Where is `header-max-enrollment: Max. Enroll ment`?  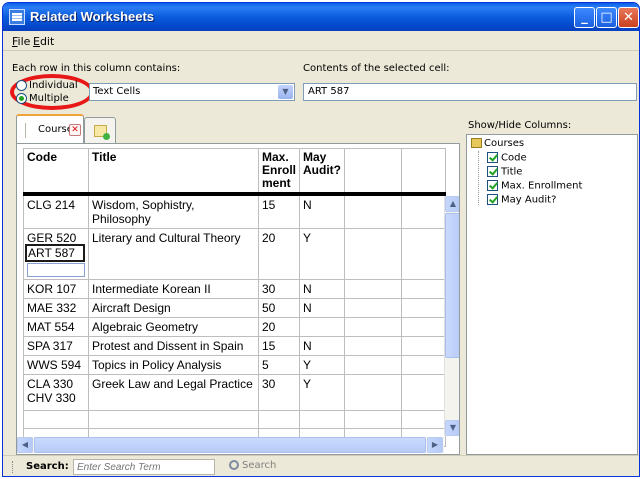 header-max-enrollment: Max. Enroll ment is located at coordinates (279, 172).